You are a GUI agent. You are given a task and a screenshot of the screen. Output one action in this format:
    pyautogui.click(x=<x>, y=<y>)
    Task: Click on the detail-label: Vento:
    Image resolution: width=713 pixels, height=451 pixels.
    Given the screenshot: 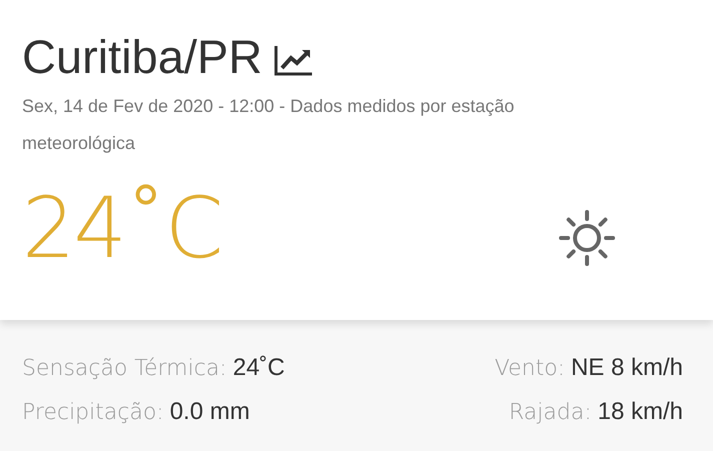 What is the action you would take?
    pyautogui.click(x=529, y=369)
    